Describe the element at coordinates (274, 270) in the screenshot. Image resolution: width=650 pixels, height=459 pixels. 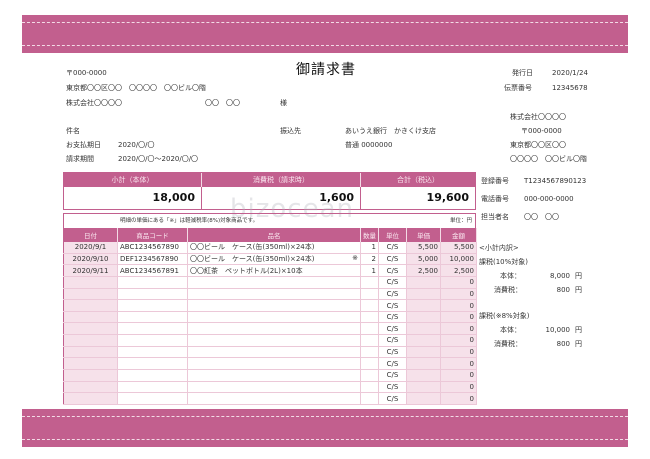
I see `row-name: 〇〇紅茶 ペットボトル(2L)×10本` at that location.